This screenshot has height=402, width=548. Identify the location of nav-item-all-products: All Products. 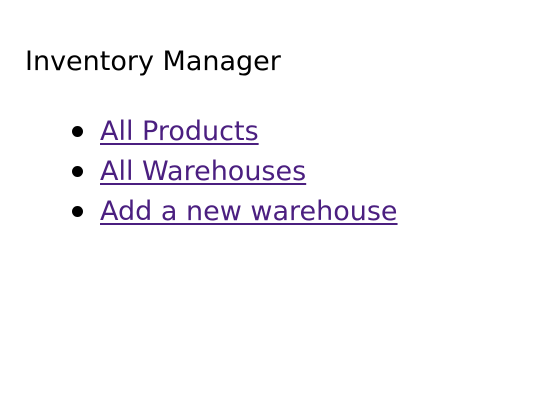
(235, 133).